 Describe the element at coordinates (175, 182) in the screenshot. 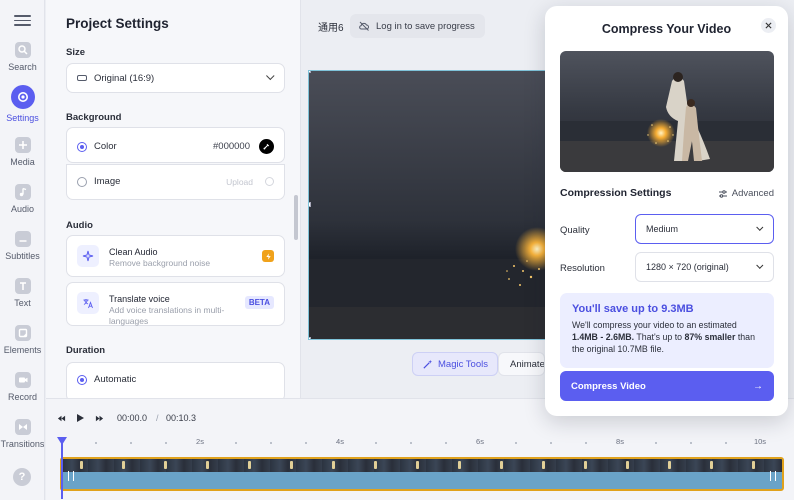

I see `background-image-option: Image Upload` at that location.